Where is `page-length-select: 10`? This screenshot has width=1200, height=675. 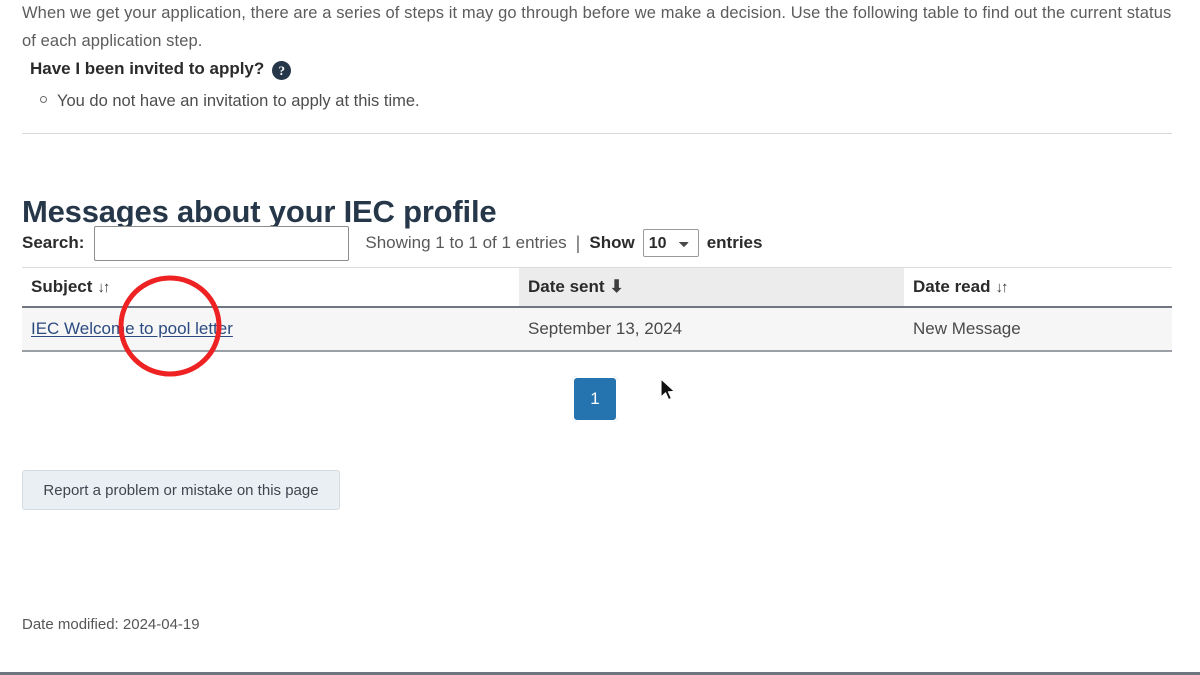 page-length-select: 10 is located at coordinates (670, 243).